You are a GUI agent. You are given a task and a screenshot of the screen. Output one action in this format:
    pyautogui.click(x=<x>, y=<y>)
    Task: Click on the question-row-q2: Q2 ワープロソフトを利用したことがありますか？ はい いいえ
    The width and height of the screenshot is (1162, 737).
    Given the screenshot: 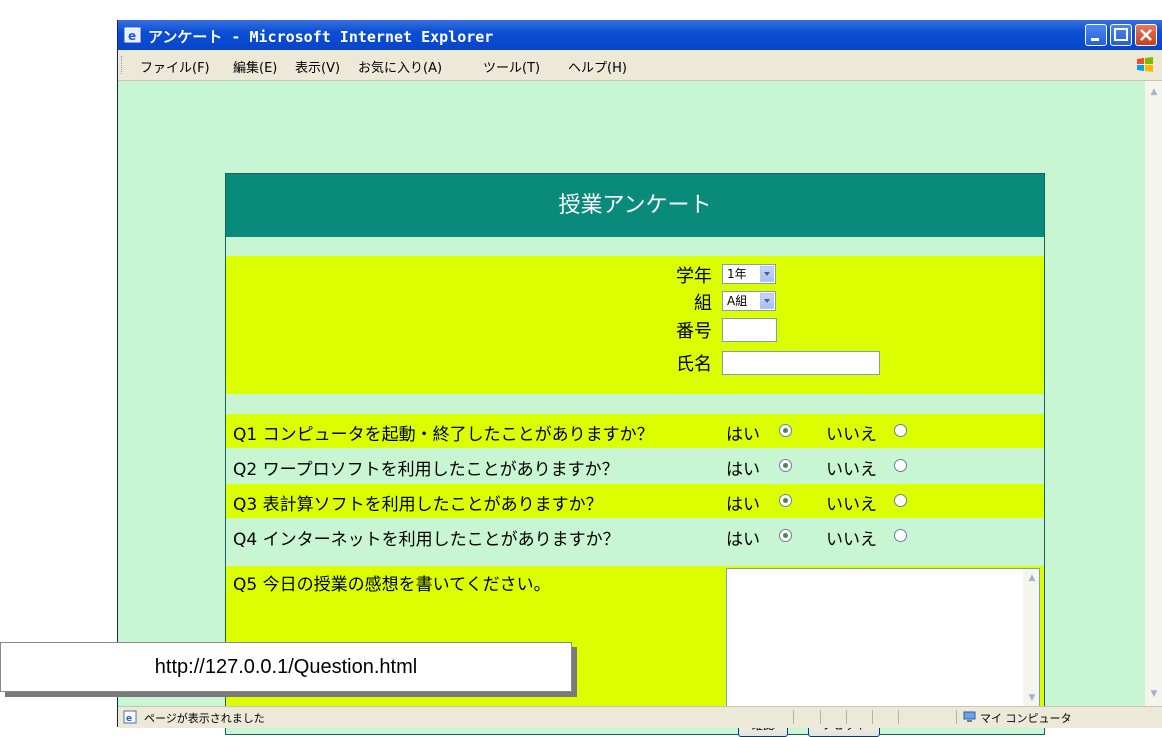 What is the action you would take?
    pyautogui.click(x=635, y=466)
    